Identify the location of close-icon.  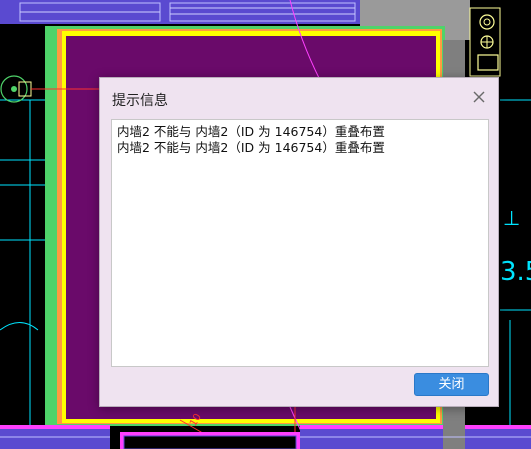
(479, 97).